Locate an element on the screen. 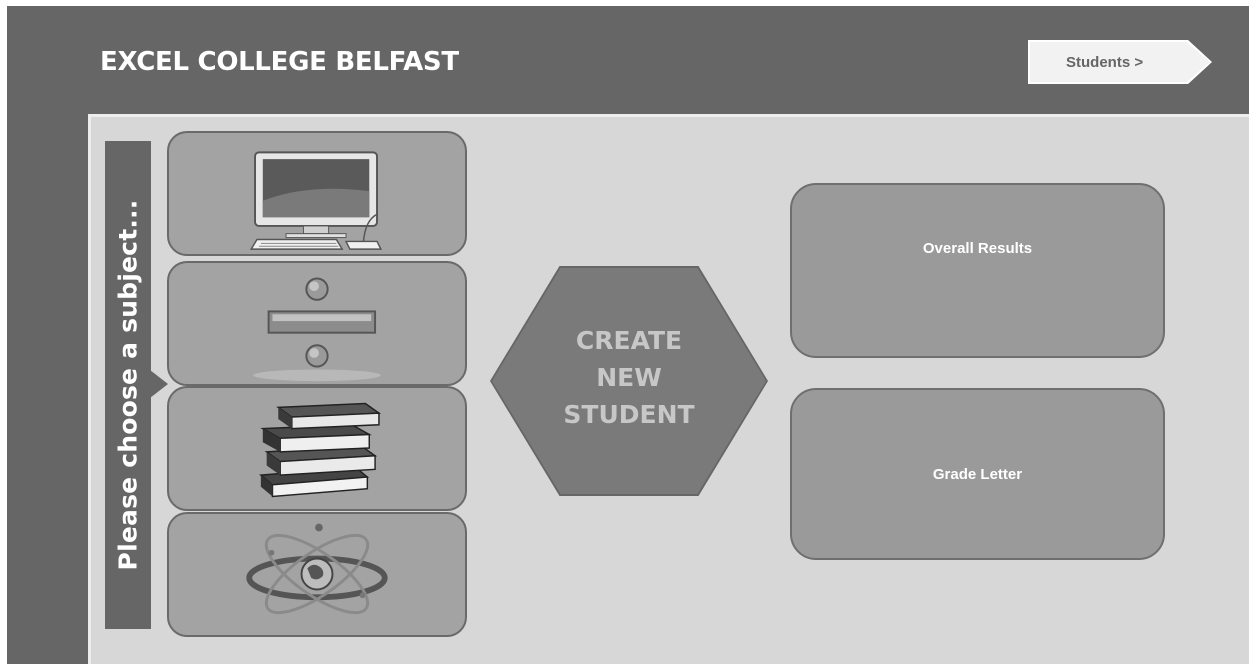 Image resolution: width=1249 pixels, height=664 pixels. books-icon is located at coordinates (320, 450).